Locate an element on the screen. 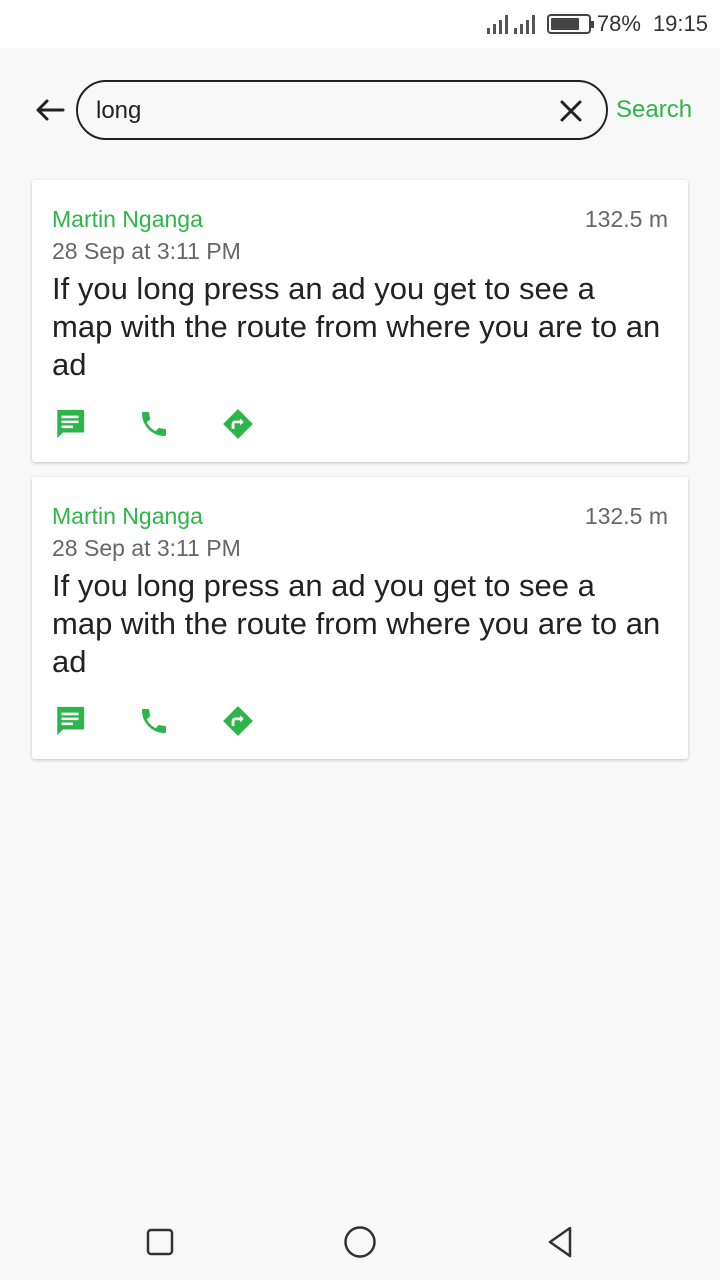 This screenshot has height=1280, width=720. signal-icon is located at coordinates (497, 24).